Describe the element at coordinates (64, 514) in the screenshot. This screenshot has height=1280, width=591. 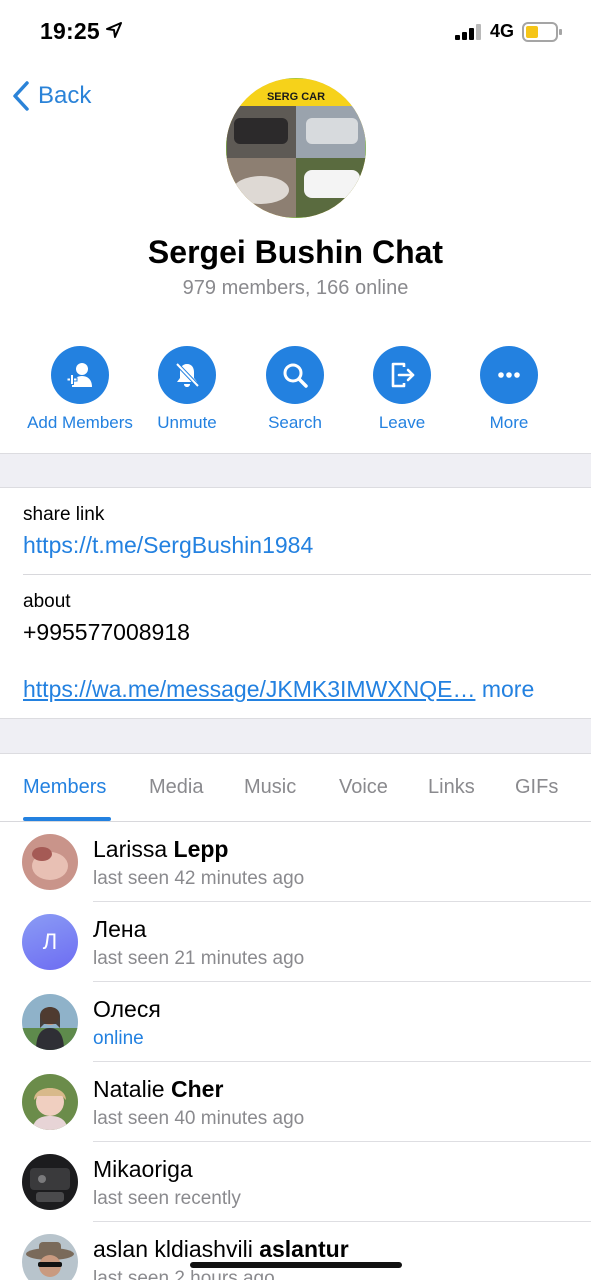
I see `share-link-label: share link` at that location.